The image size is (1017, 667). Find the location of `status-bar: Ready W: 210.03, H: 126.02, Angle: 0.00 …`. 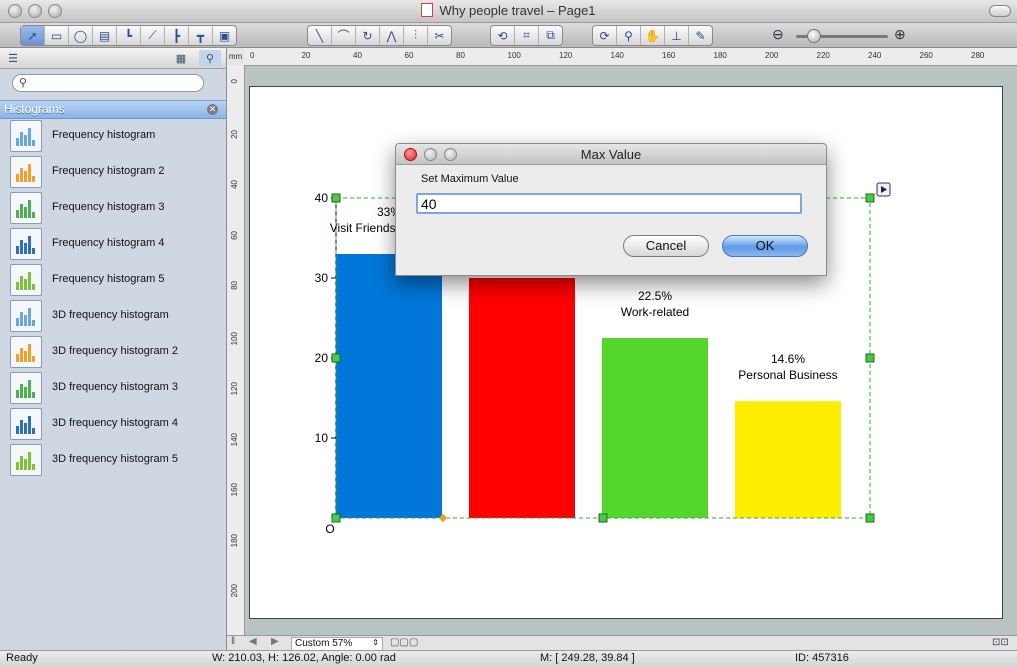

status-bar: Ready W: 210.03, H: 126.02, Angle: 0.00 … is located at coordinates (508, 658).